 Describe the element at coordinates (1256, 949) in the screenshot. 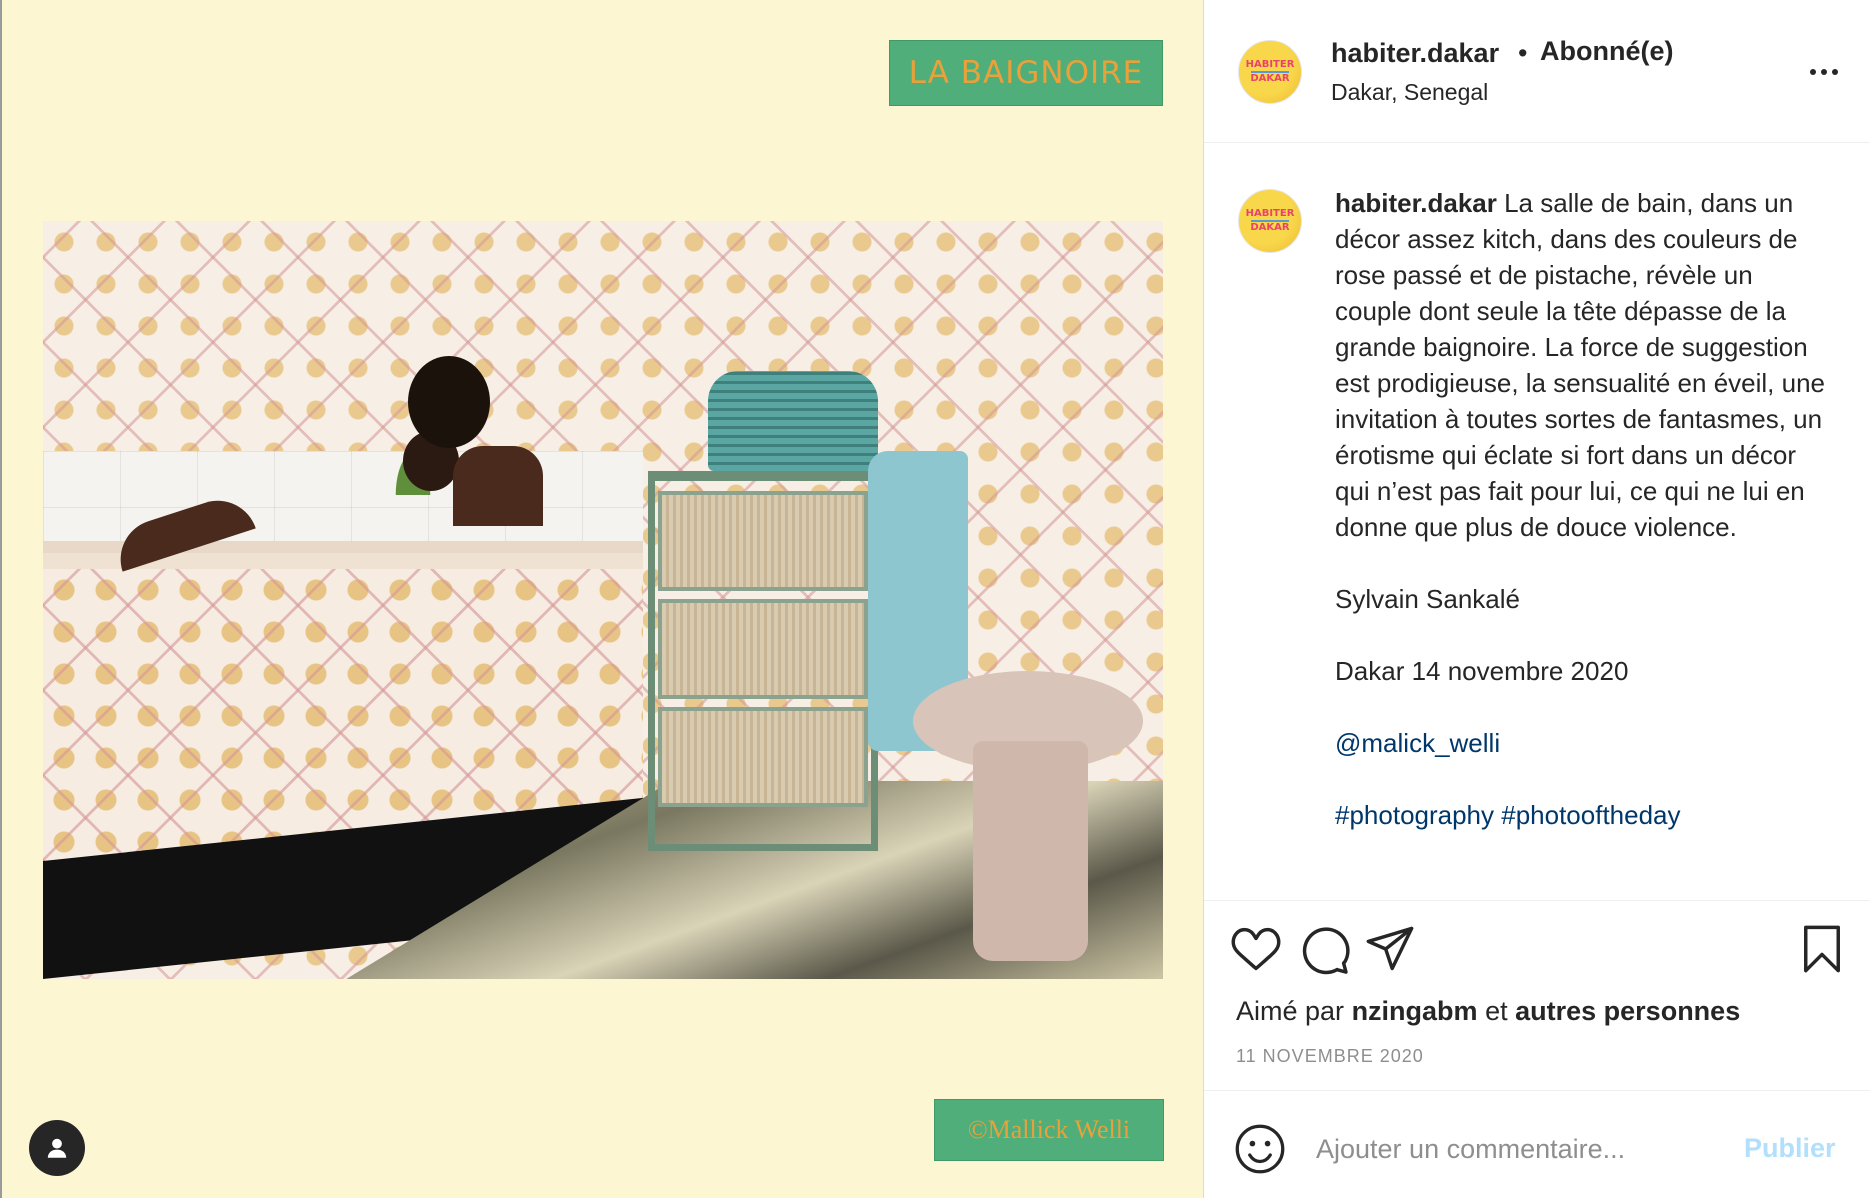

I see `heart-icon` at that location.